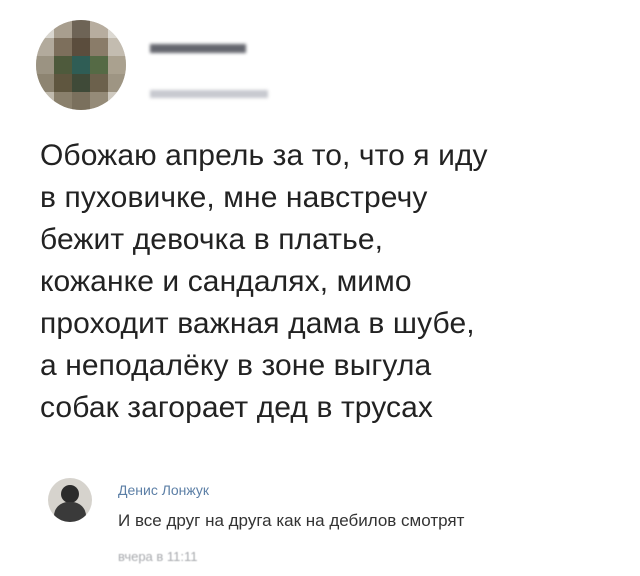  Describe the element at coordinates (163, 490) in the screenshot. I see `comment-author-link: Денис Лонжук` at that location.